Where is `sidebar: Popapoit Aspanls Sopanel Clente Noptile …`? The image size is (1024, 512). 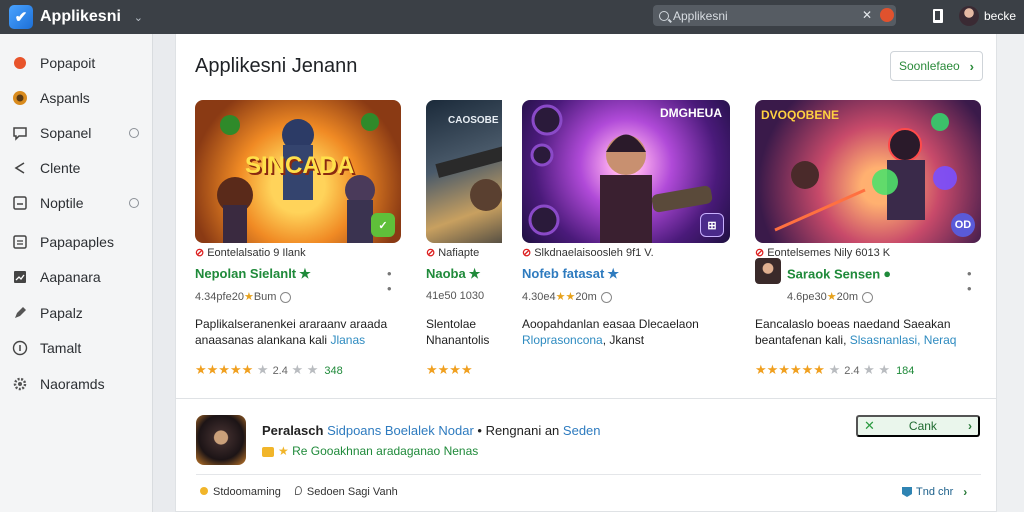
sidebar: Popapoit Aspanls Sopanel Clente Noptile … is located at coordinates (76, 273).